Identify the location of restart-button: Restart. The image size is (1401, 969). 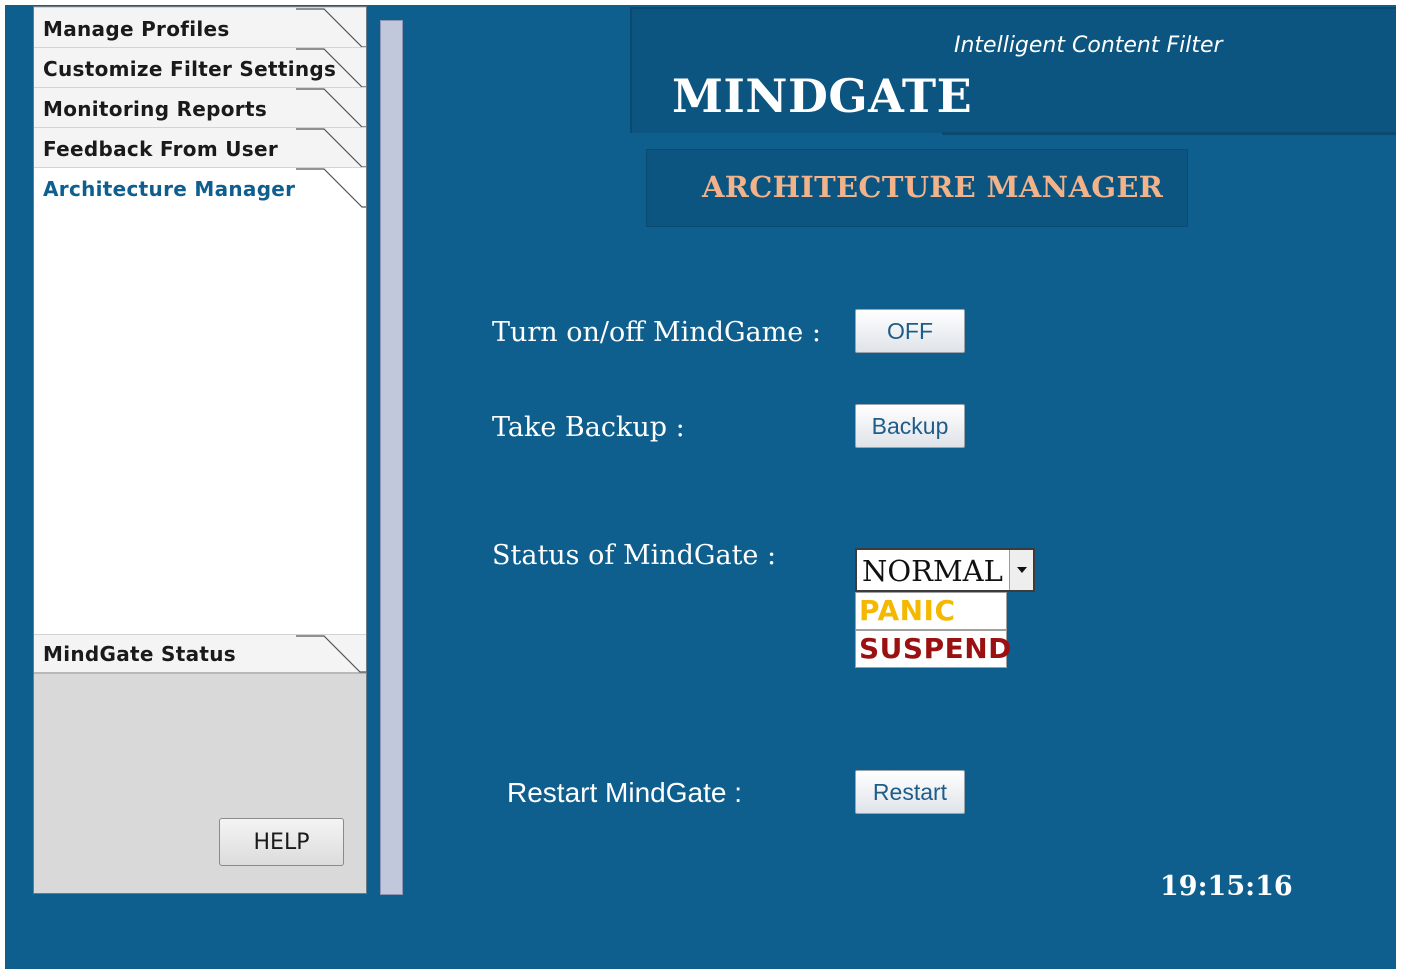
(910, 792).